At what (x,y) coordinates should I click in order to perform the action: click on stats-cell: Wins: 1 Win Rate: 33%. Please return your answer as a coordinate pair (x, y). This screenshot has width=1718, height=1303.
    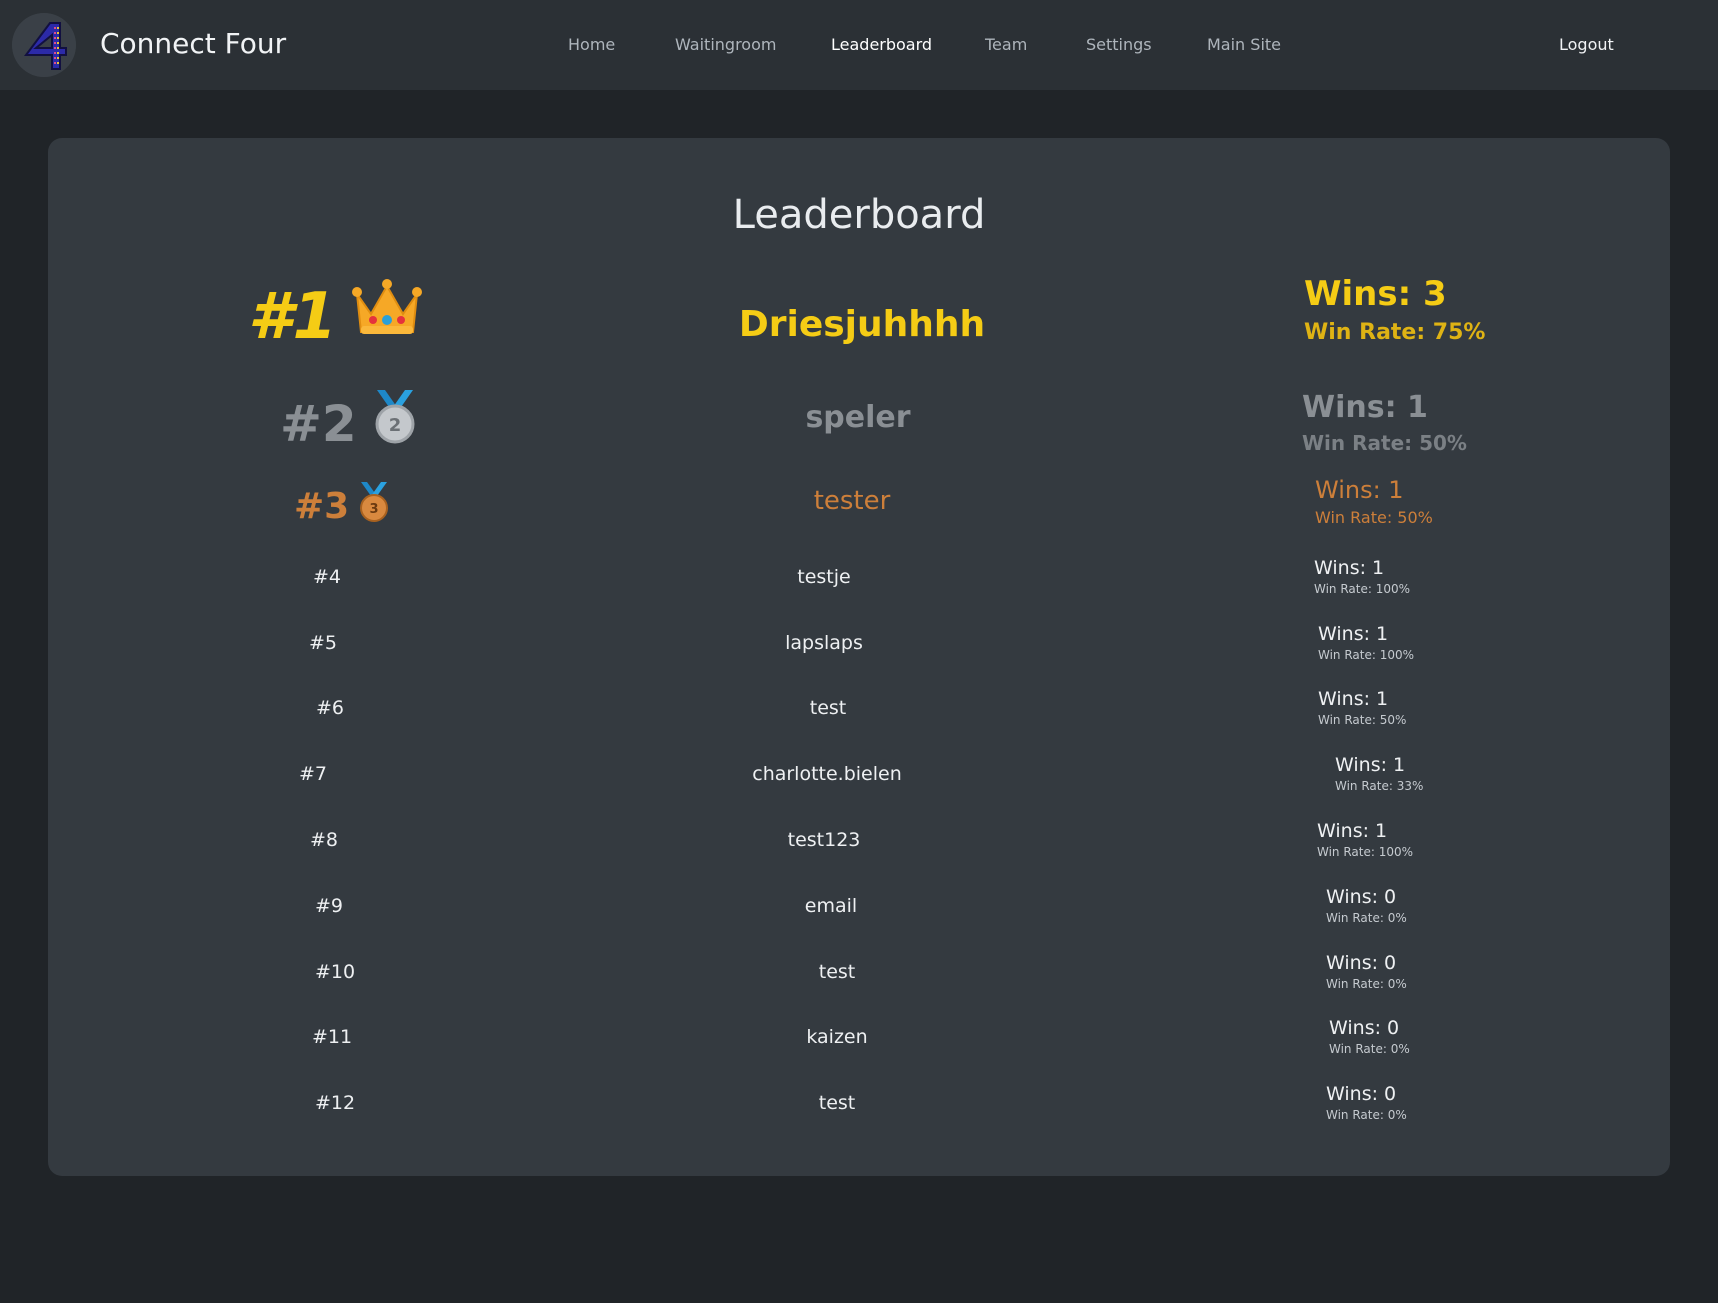
    Looking at the image, I should click on (1379, 773).